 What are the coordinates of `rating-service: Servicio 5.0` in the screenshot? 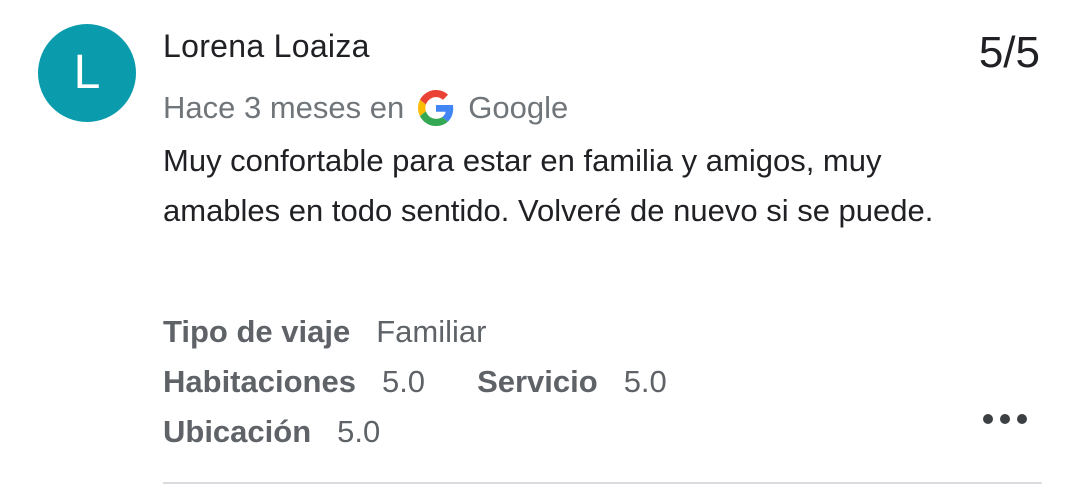 It's located at (572, 382).